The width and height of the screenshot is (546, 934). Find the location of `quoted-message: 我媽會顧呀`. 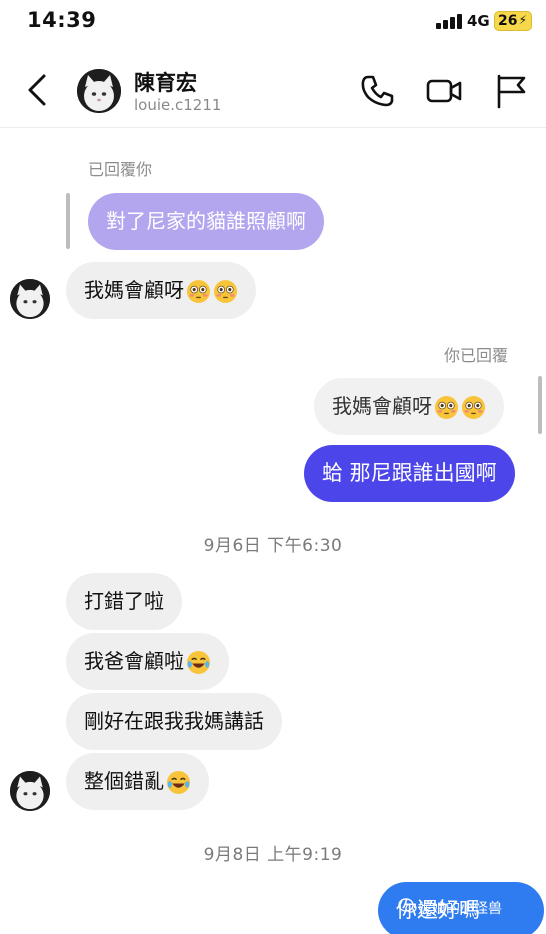

quoted-message: 我媽會顧呀 is located at coordinates (409, 406).